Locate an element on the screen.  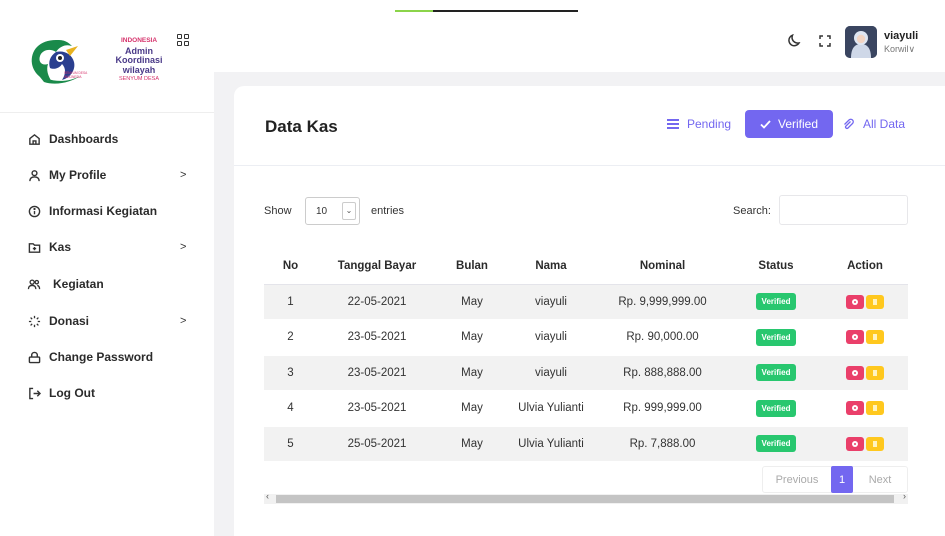
sidebar-item-label: Informasi Kegiatan is located at coordinates (103, 211).